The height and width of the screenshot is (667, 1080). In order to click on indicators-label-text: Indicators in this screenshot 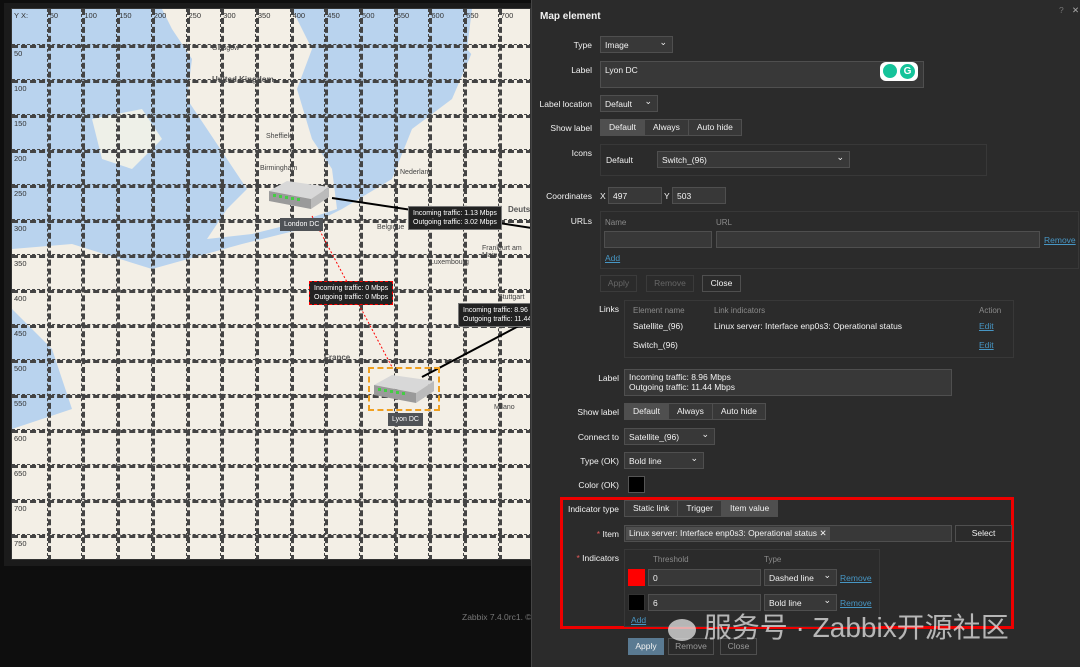, I will do `click(600, 558)`.